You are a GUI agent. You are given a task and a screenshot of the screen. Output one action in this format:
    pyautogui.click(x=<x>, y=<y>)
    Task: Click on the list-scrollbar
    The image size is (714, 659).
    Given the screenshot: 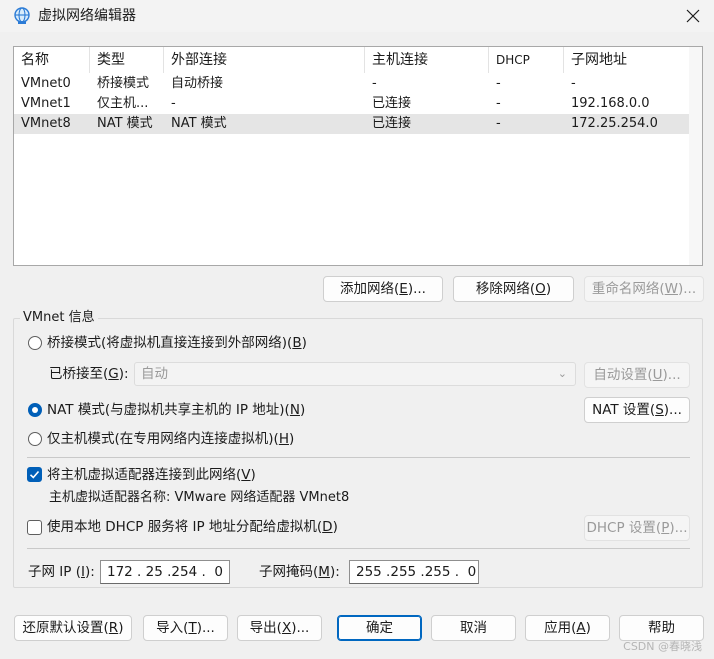 What is the action you would take?
    pyautogui.click(x=695, y=156)
    